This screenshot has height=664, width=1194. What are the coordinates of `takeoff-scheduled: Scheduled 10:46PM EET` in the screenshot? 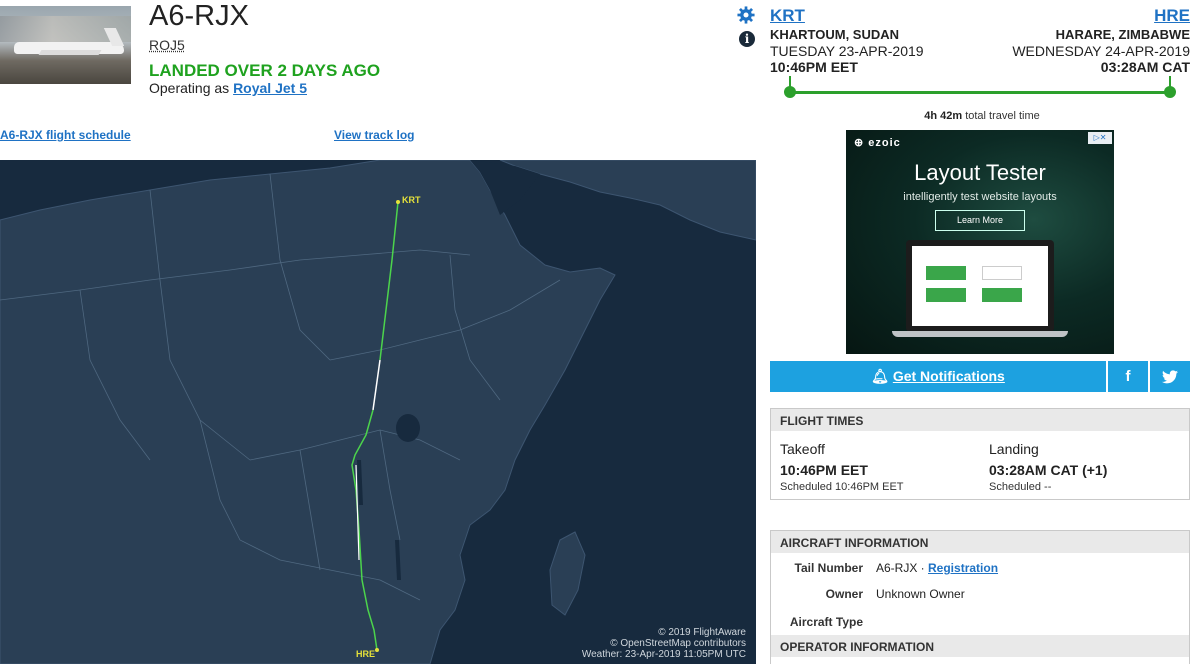 It's located at (842, 487).